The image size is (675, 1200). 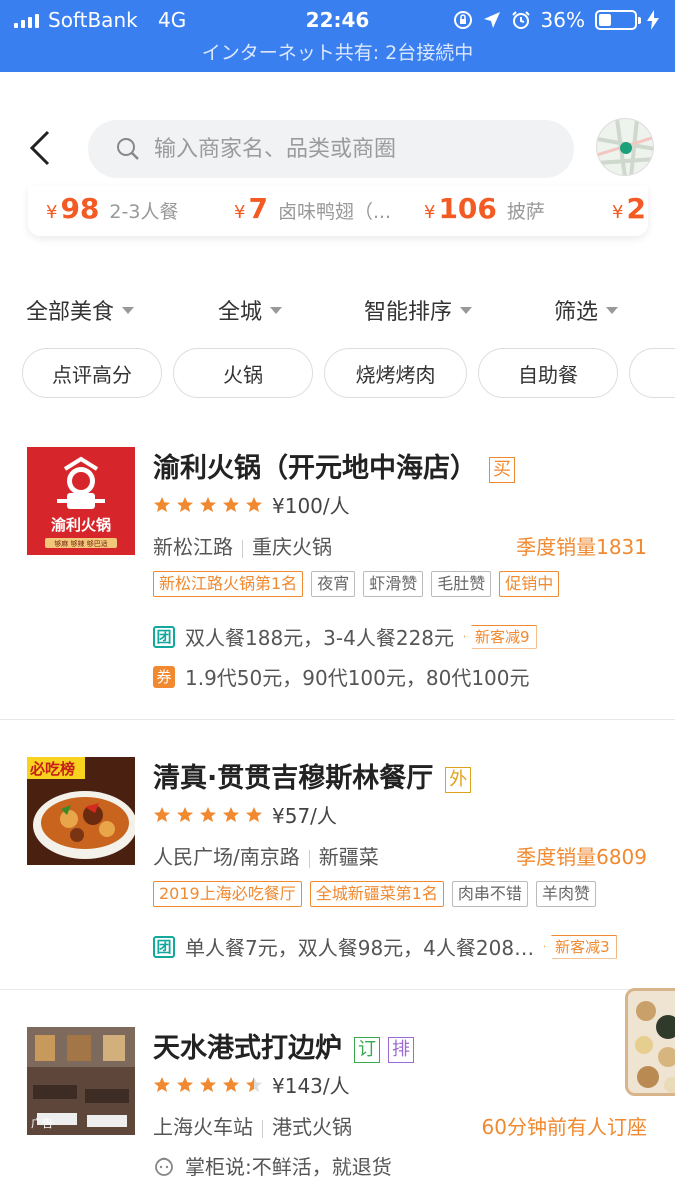 What do you see at coordinates (462, 20) in the screenshot?
I see `rotation-lock-icon` at bounding box center [462, 20].